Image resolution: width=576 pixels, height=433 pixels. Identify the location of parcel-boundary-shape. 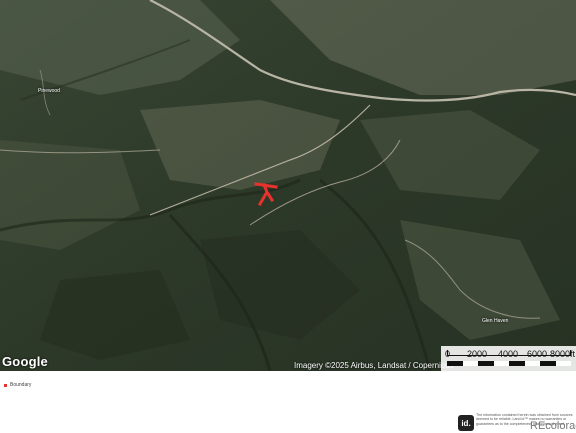
(266, 194).